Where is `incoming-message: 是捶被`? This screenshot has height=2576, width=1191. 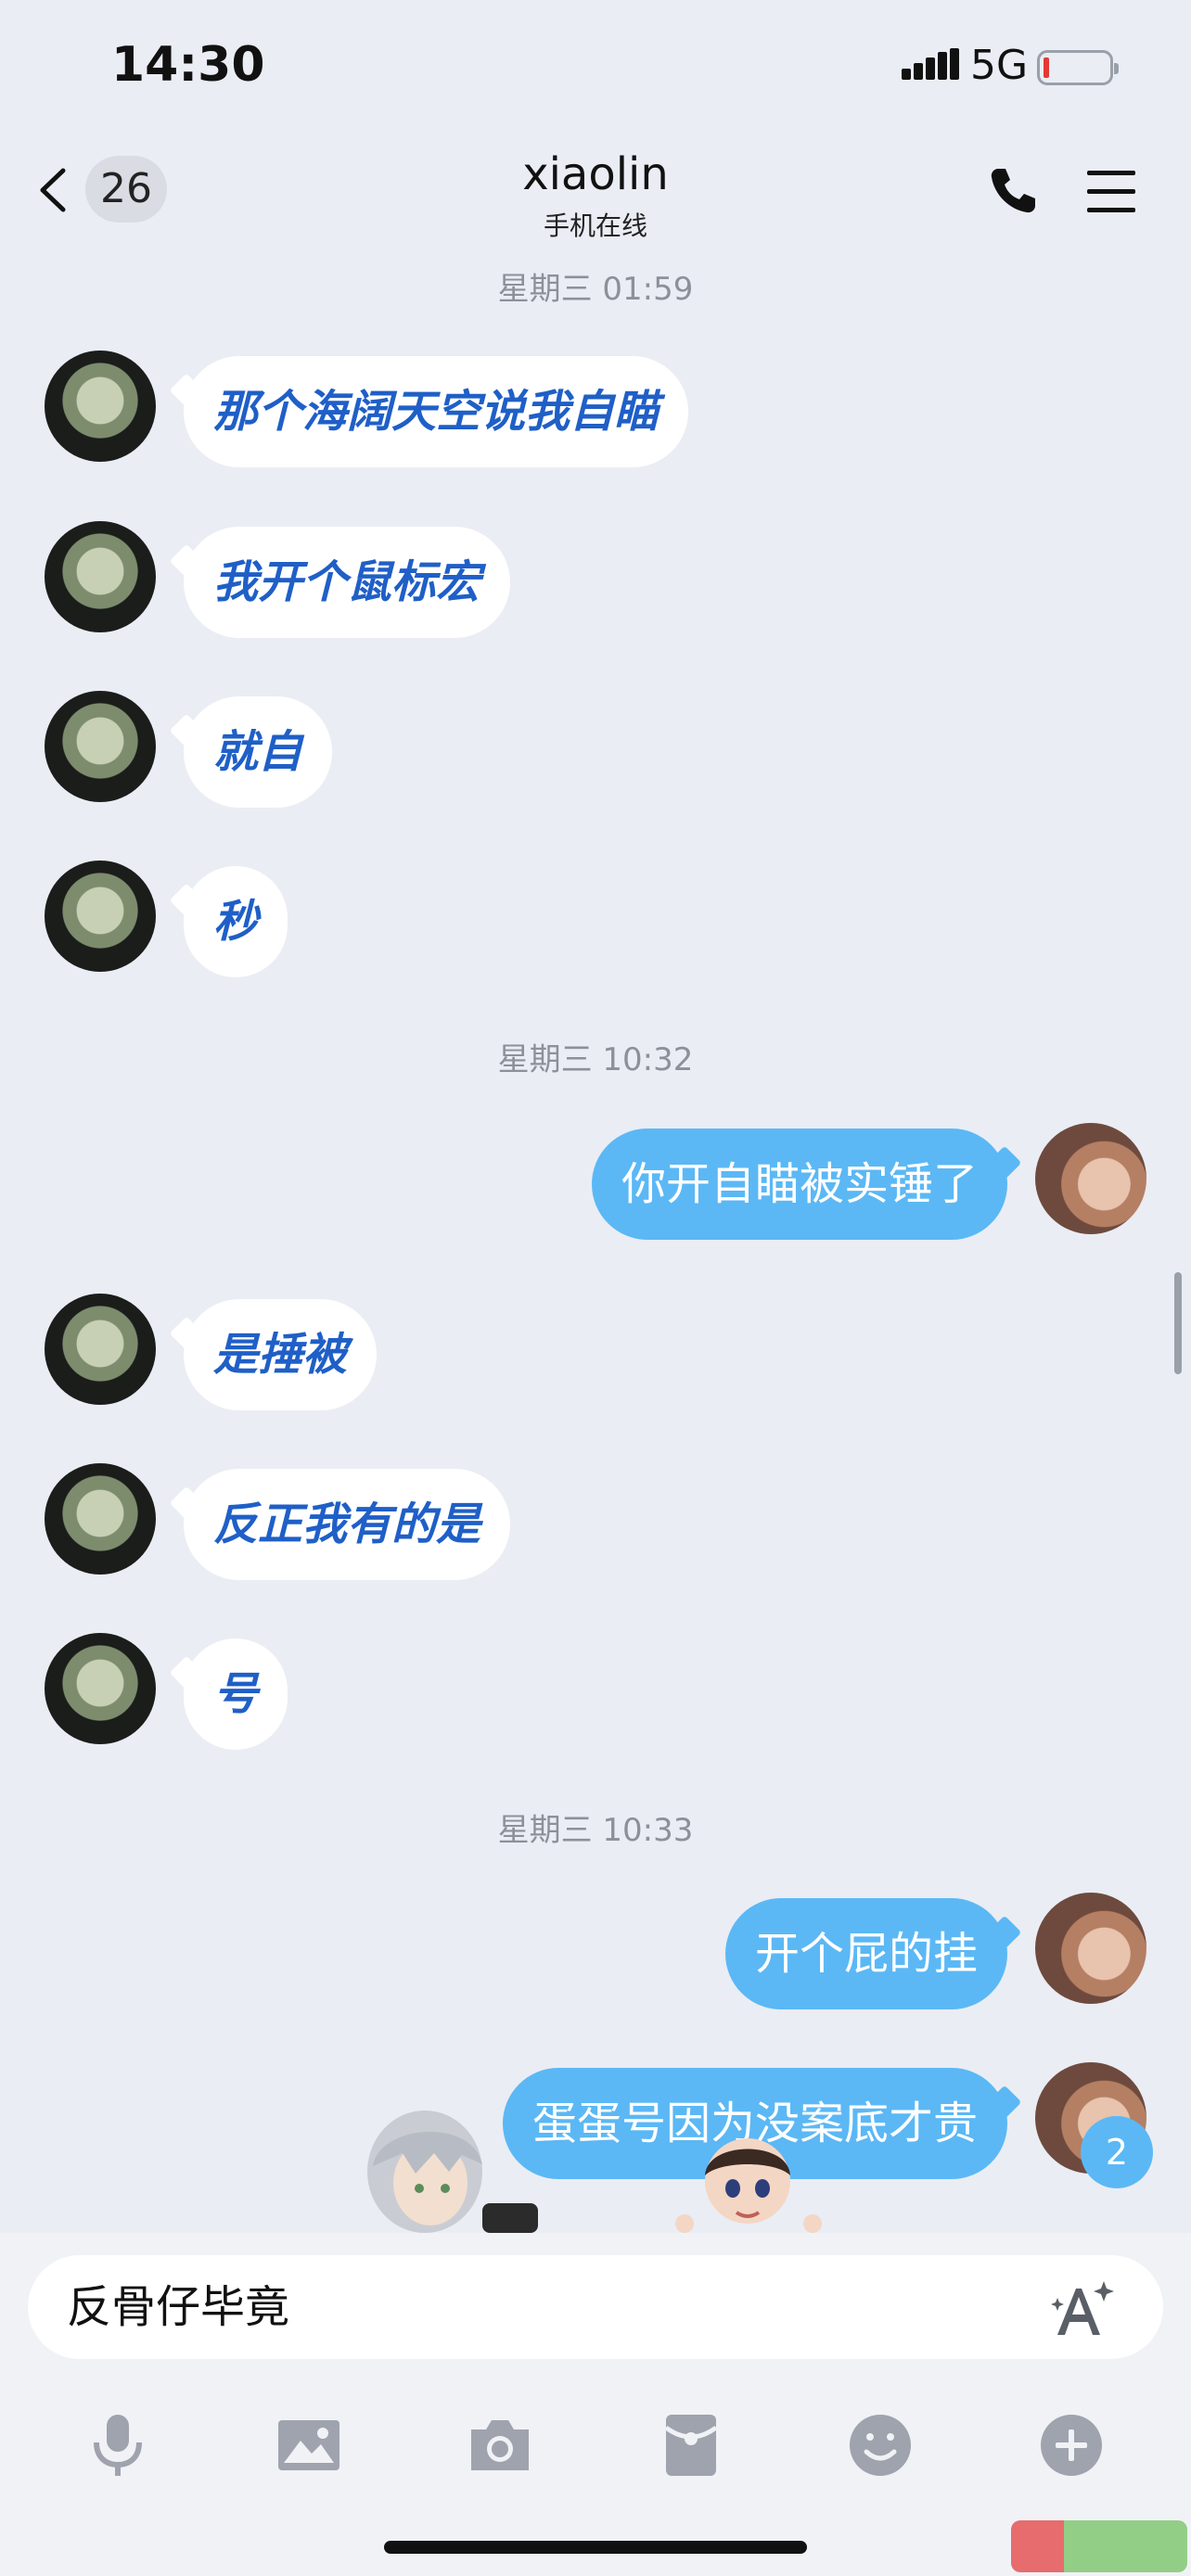 incoming-message: 是捶被 is located at coordinates (281, 1354).